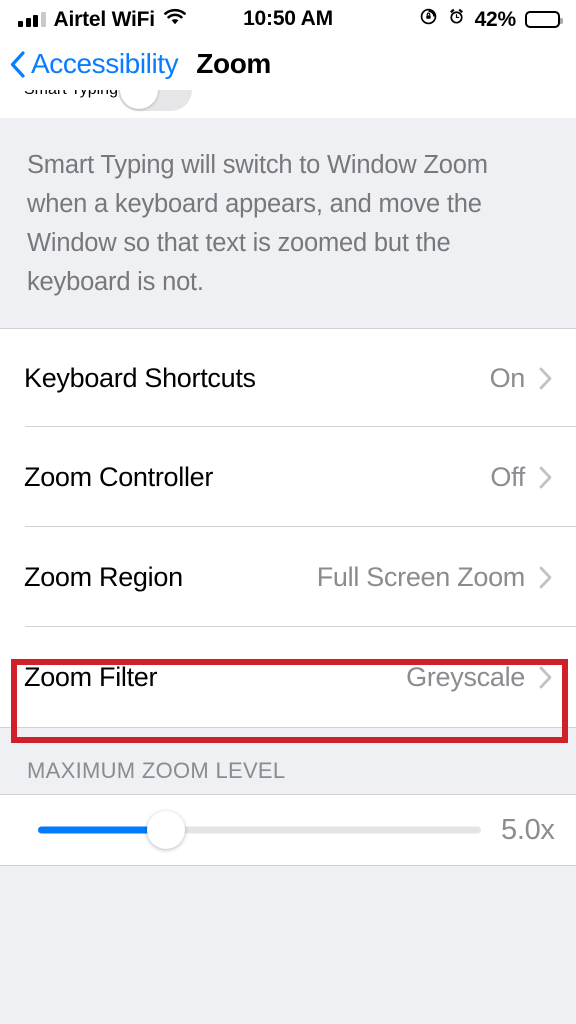 The width and height of the screenshot is (576, 1024). I want to click on maximum-zoom-level-row: 5.0x, so click(288, 830).